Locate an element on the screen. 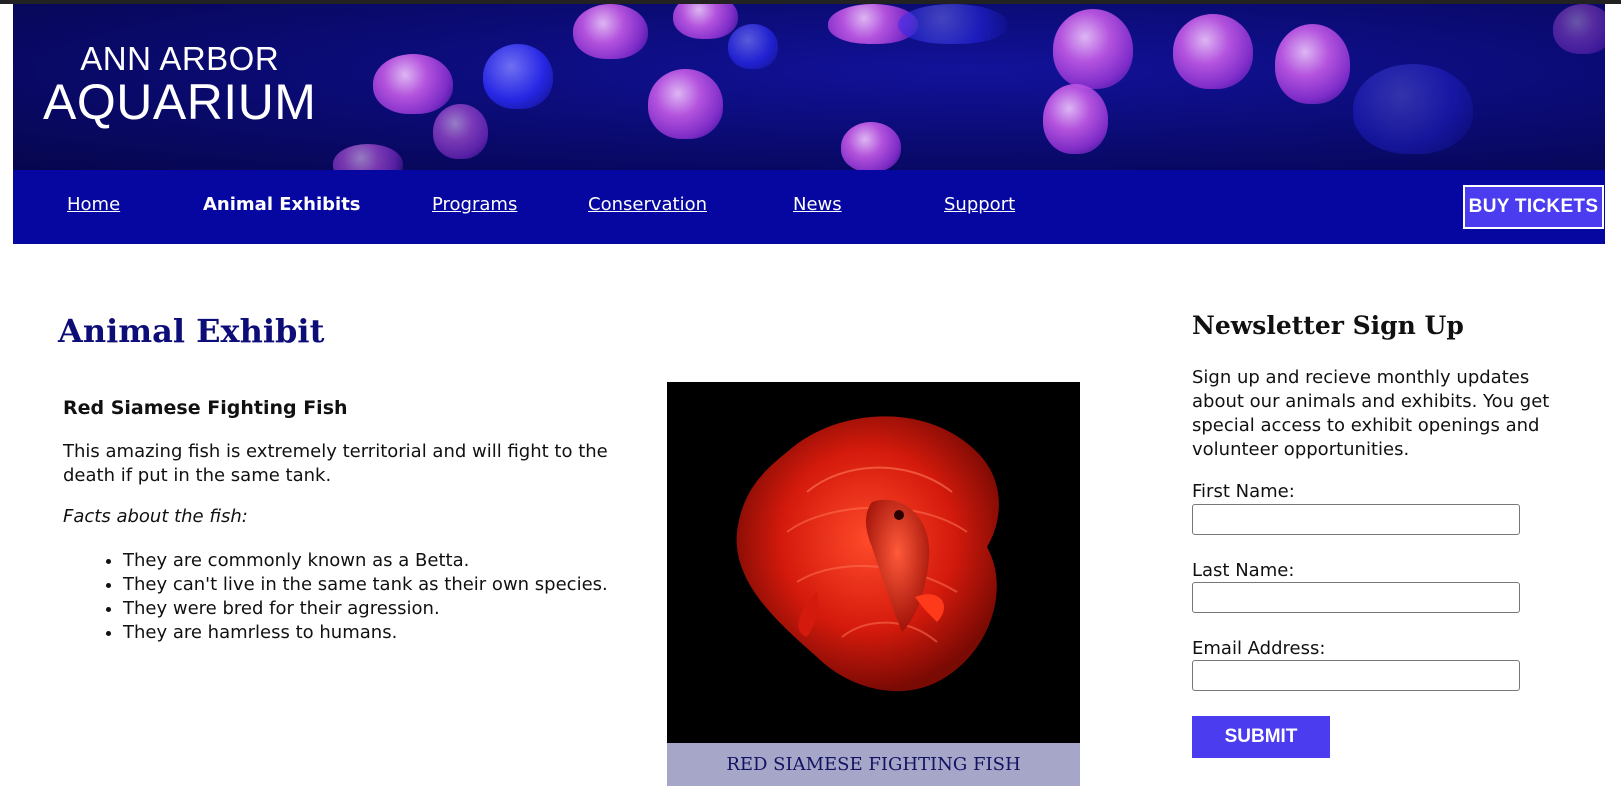 Image resolution: width=1621 pixels, height=801 pixels. animal-figure: RED SIAMESE FIGHTING FISH is located at coordinates (873, 584).